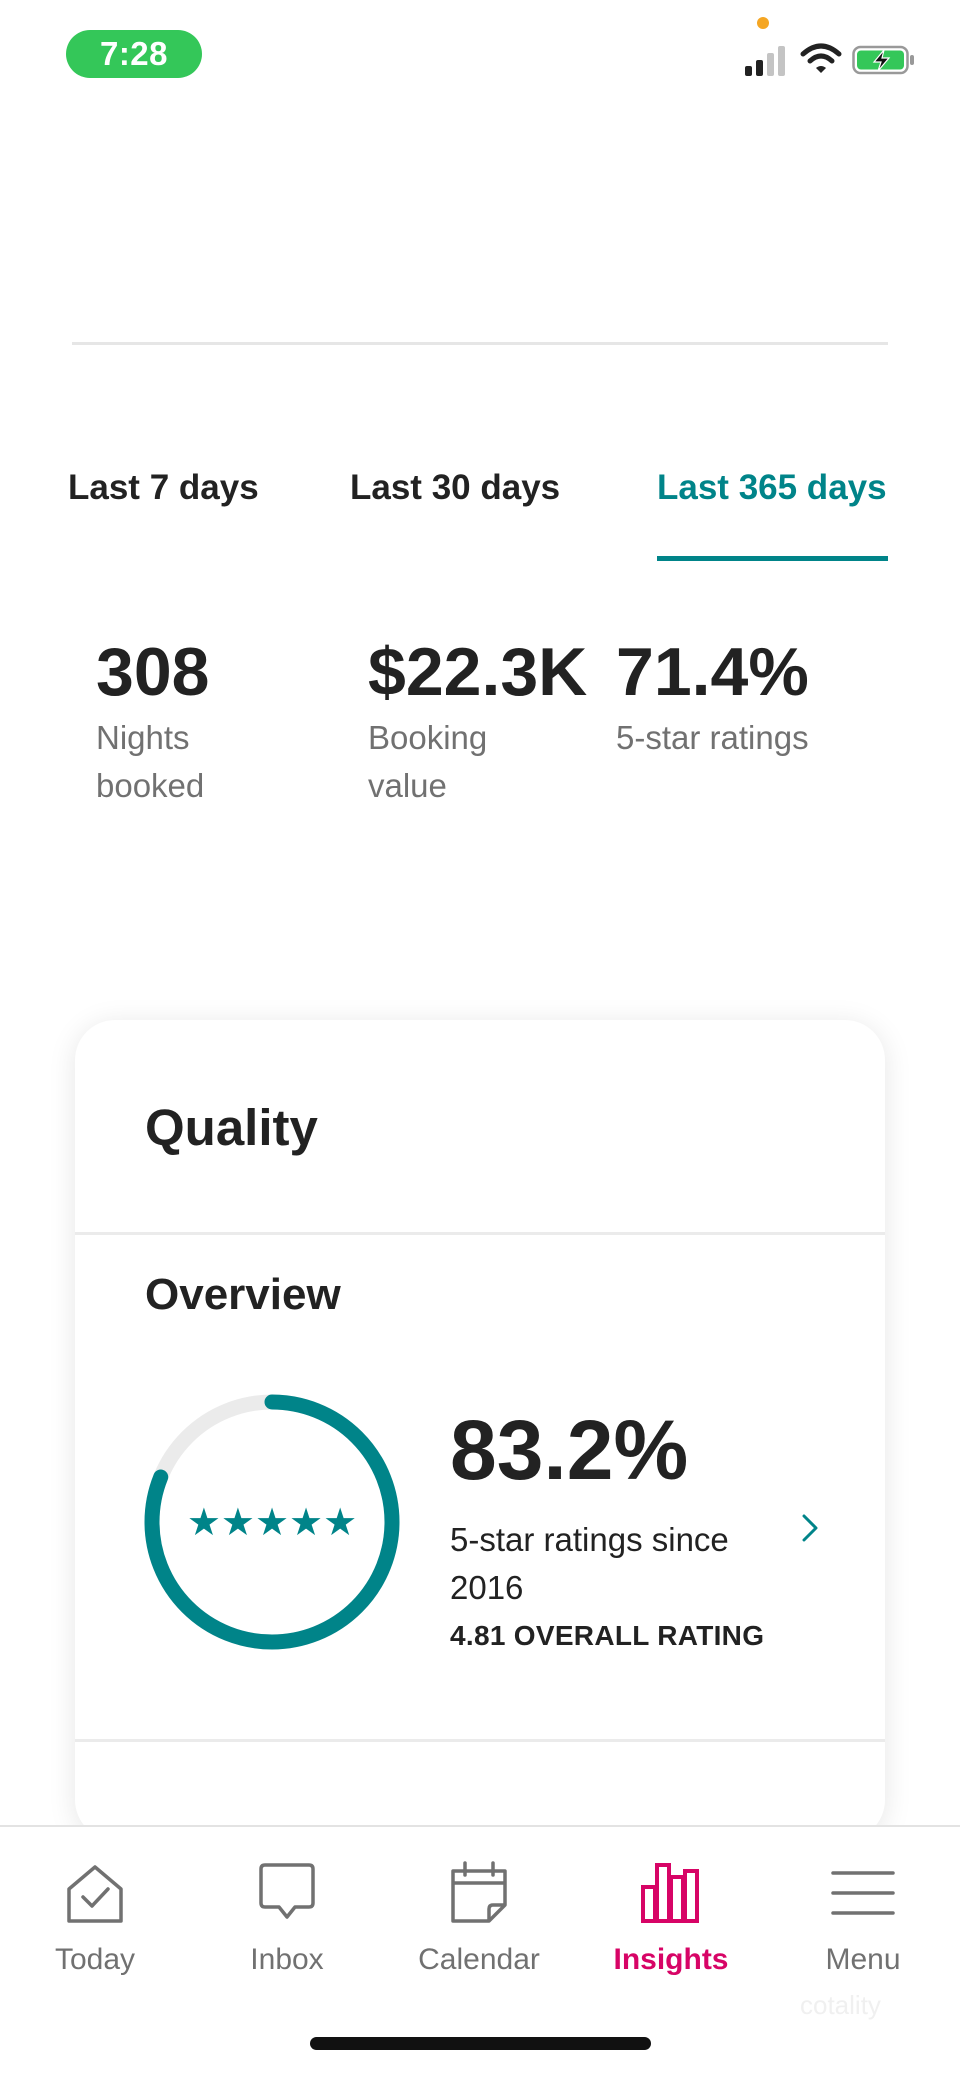 This screenshot has width=960, height=2079. What do you see at coordinates (479, 1959) in the screenshot?
I see `nav-label: Calendar` at bounding box center [479, 1959].